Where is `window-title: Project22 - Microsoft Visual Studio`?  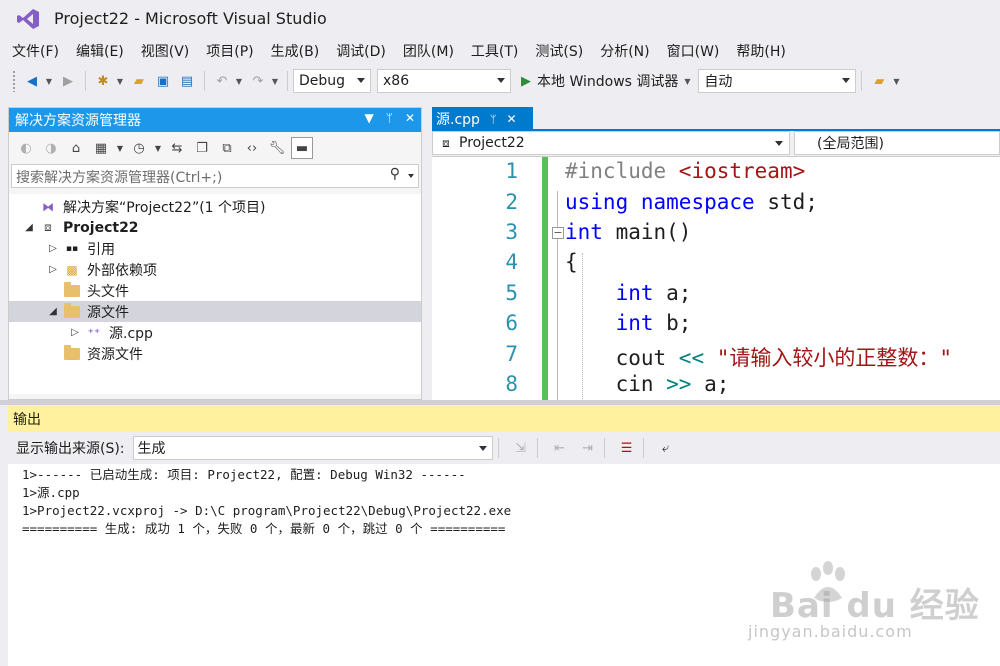 window-title: Project22 - Microsoft Visual Studio is located at coordinates (190, 18).